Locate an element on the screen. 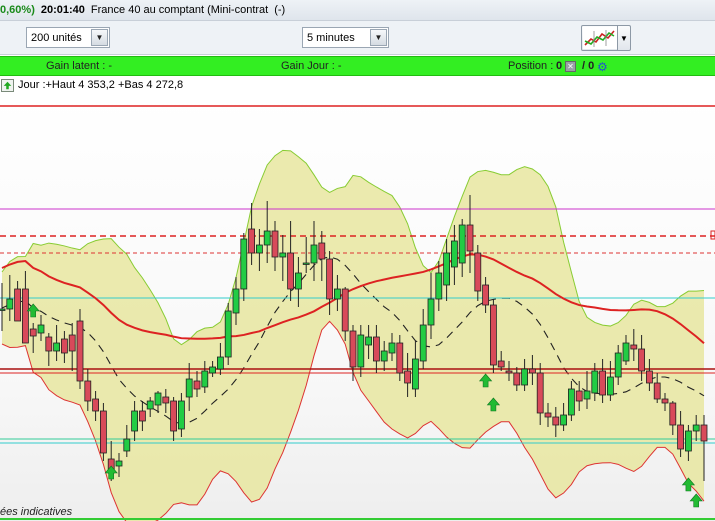  instrument-suffix: (-) is located at coordinates (280, 10).